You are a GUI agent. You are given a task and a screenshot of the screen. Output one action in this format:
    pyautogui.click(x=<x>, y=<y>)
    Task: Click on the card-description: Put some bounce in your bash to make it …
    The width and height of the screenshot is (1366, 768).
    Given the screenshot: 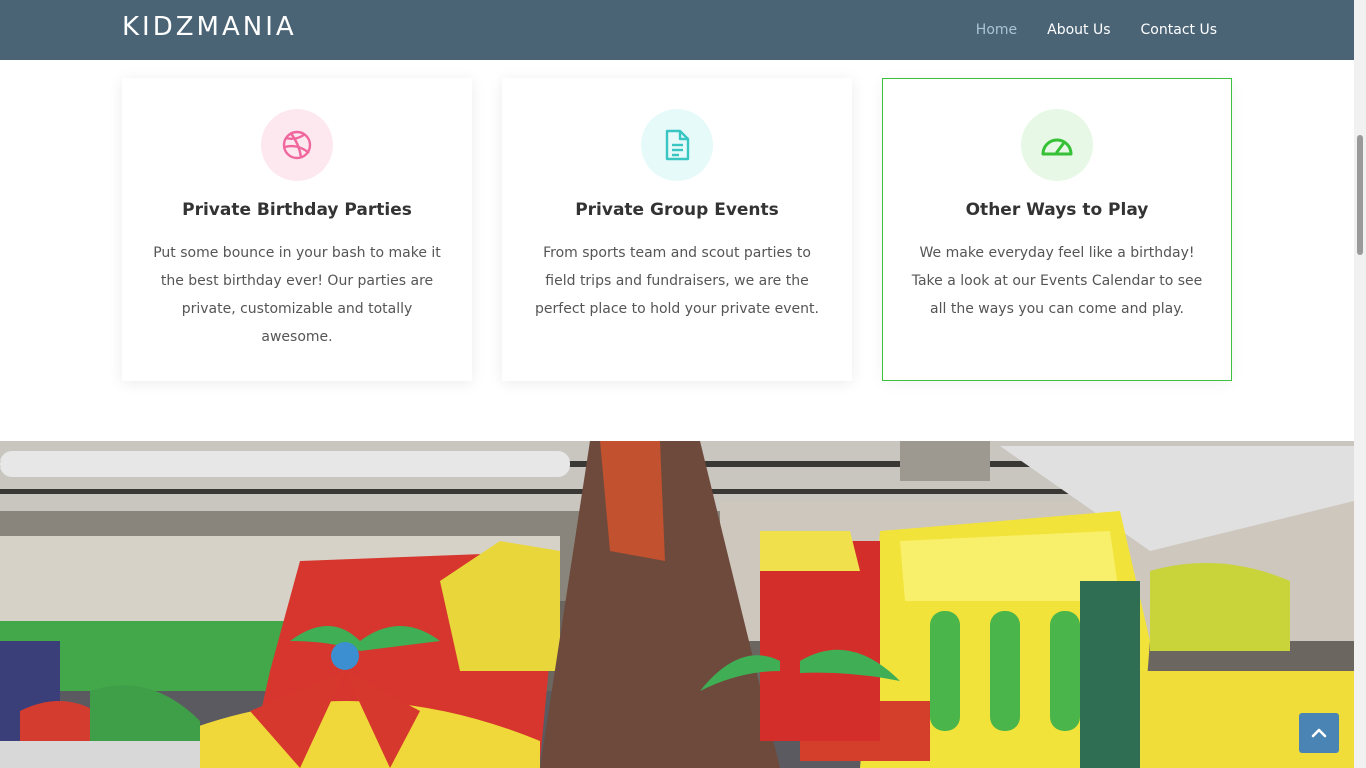 What is the action you would take?
    pyautogui.click(x=297, y=295)
    